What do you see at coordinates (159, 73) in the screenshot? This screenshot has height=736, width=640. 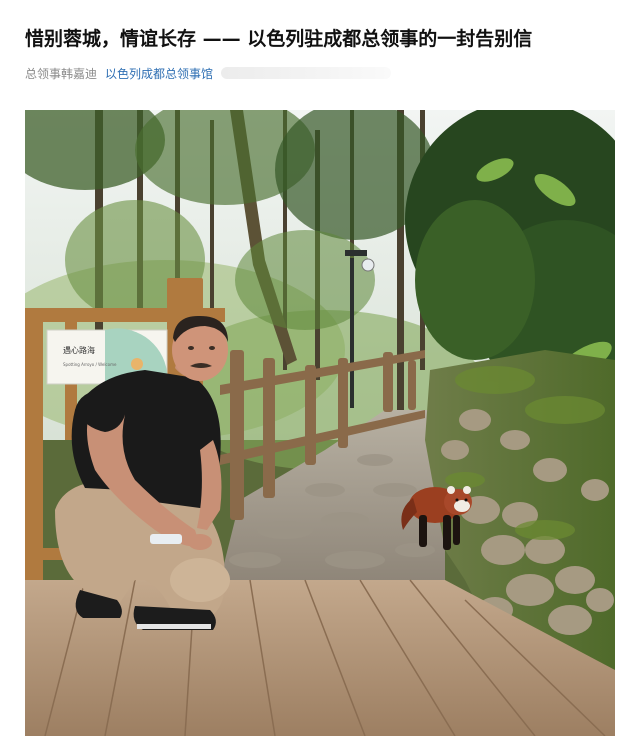 I see `account-link: 以色列成都总领事馆` at bounding box center [159, 73].